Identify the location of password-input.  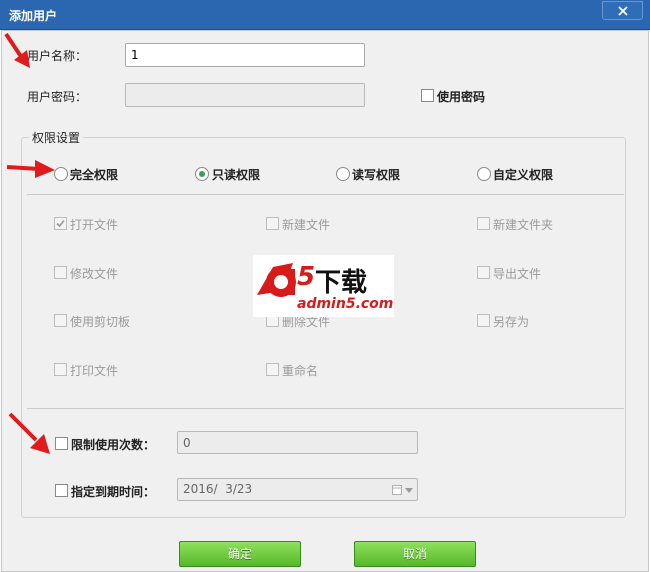
(245, 95).